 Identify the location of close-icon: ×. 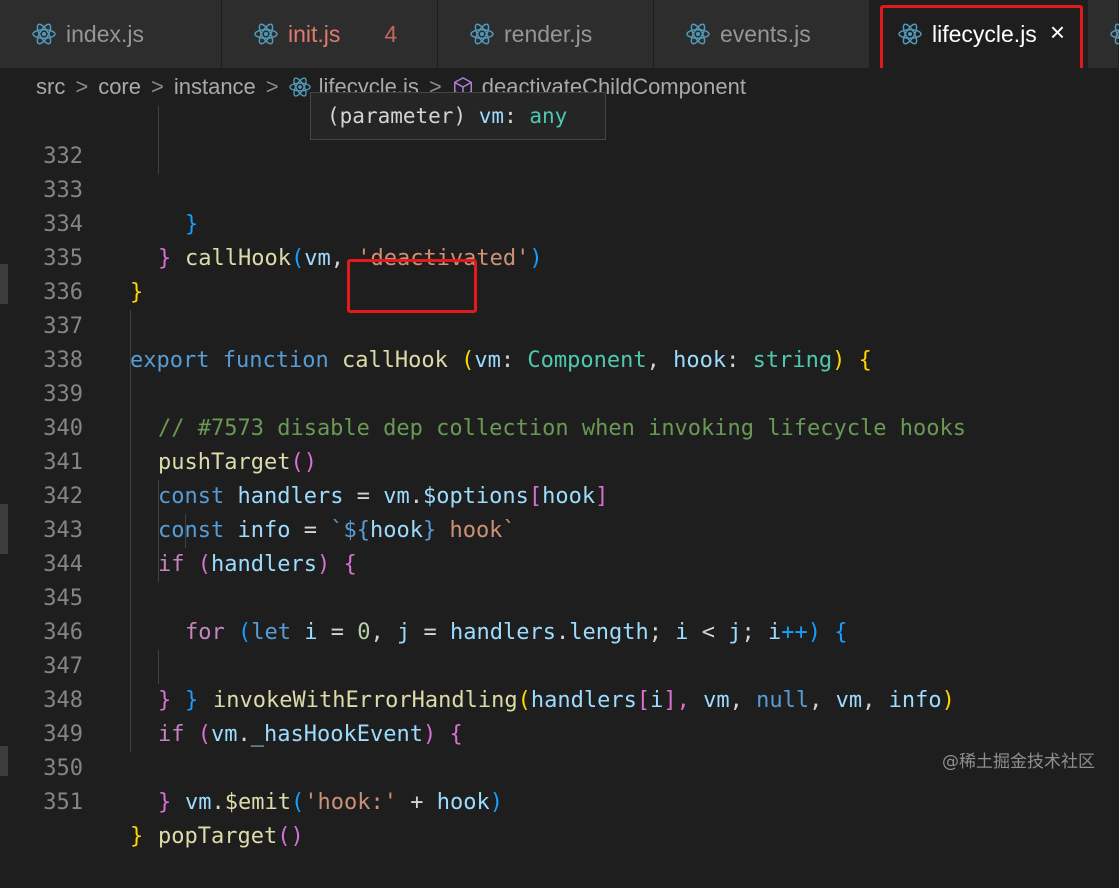
(1057, 32).